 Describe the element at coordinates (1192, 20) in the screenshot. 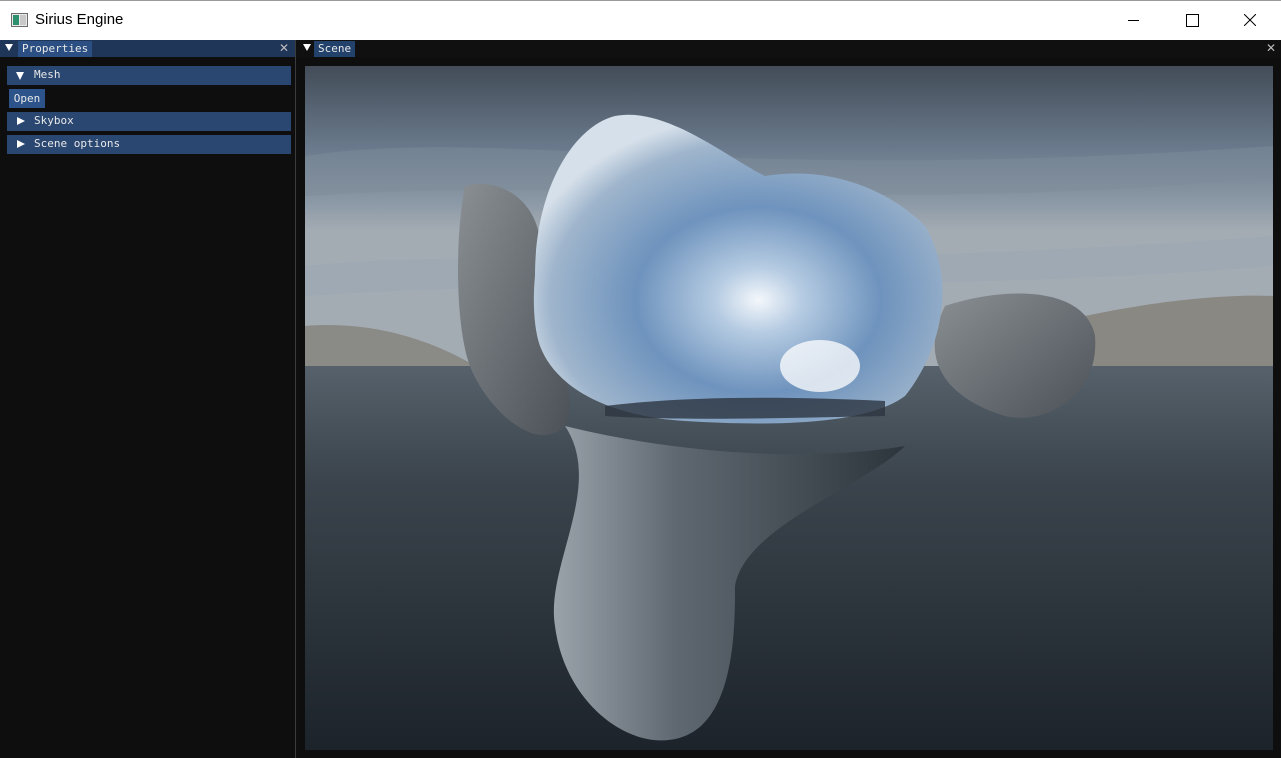

I see `maximize-button` at that location.